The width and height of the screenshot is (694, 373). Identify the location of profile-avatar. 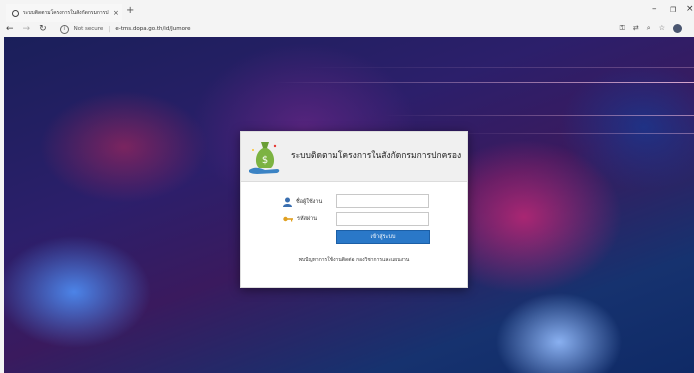
(677, 28).